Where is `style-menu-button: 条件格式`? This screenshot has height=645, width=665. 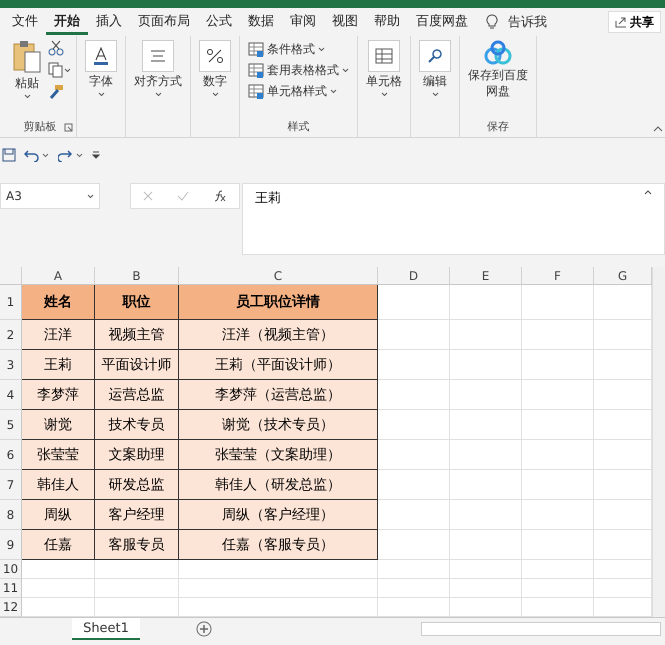
style-menu-button: 条件格式 is located at coordinates (286, 49).